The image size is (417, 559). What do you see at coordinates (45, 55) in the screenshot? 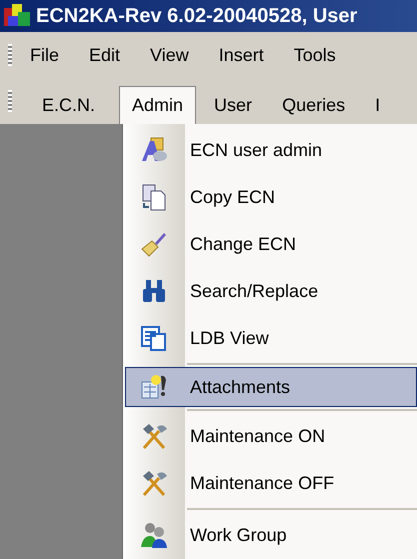
I see `menu-item: File` at bounding box center [45, 55].